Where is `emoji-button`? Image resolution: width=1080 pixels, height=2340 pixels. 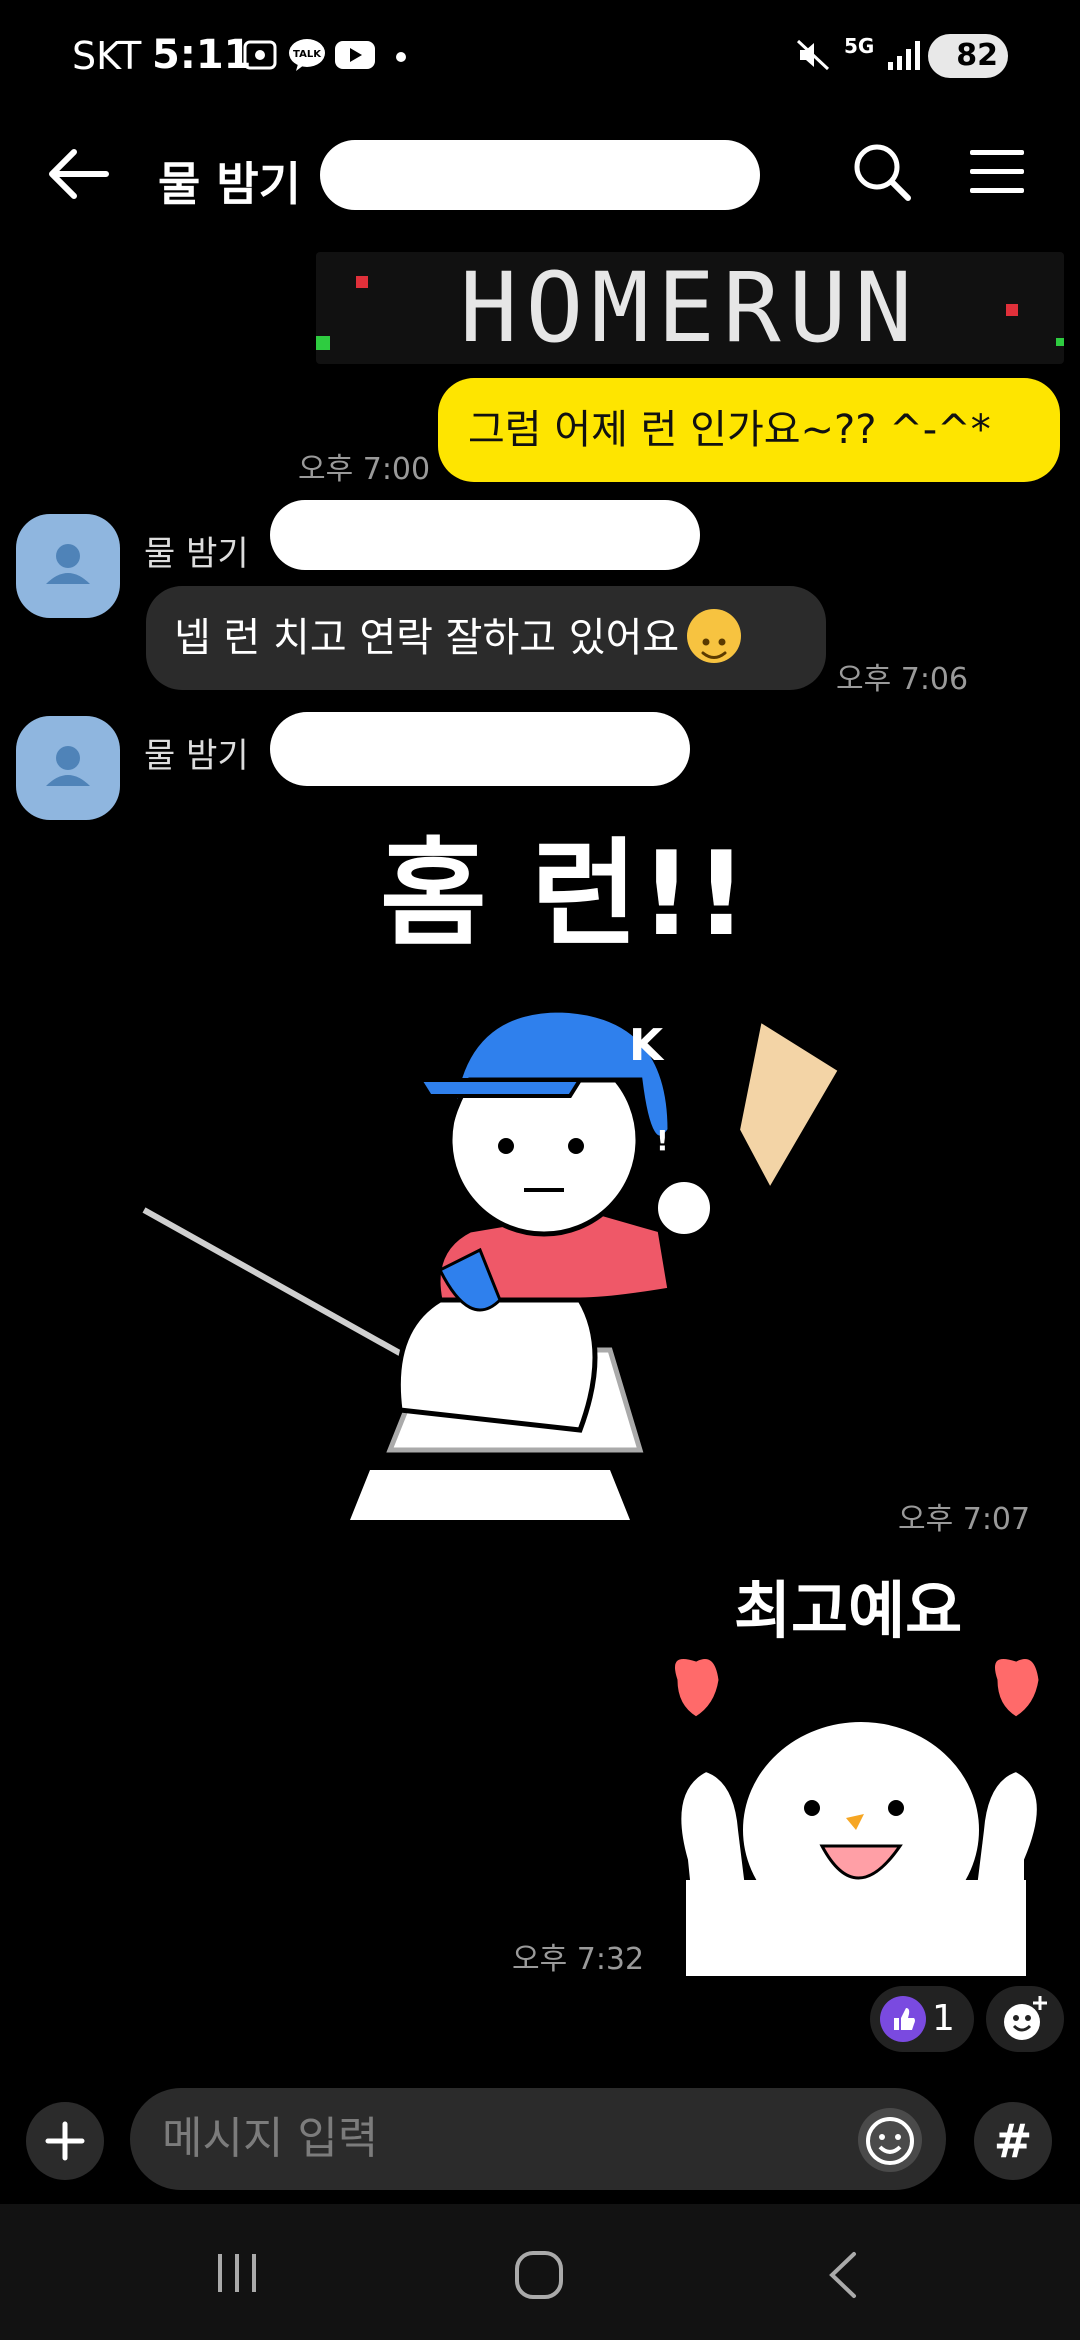
emoji-button is located at coordinates (890, 2140).